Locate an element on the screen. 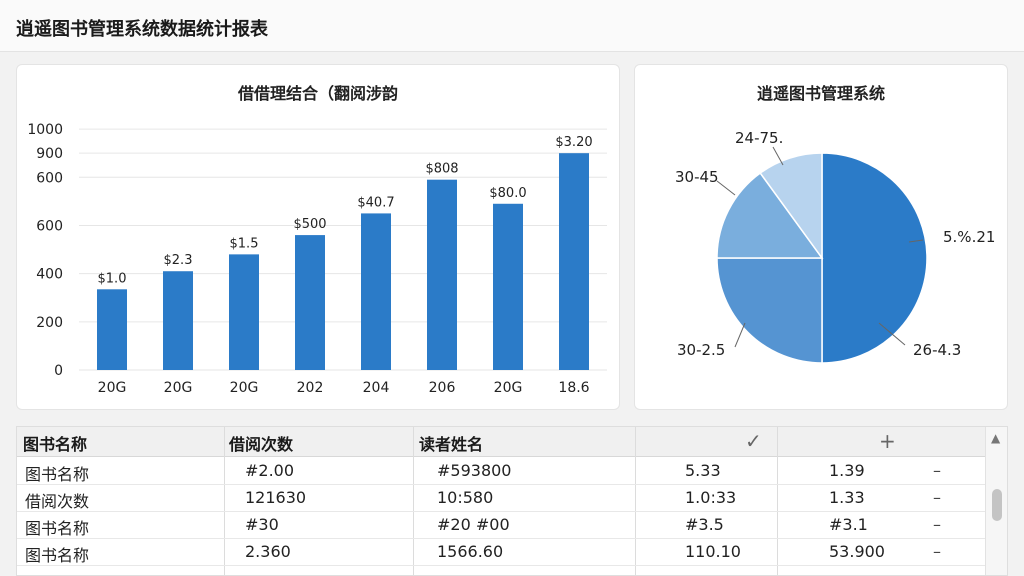 Image resolution: width=1024 pixels, height=576 pixels. table-cell: 110.10 is located at coordinates (713, 551).